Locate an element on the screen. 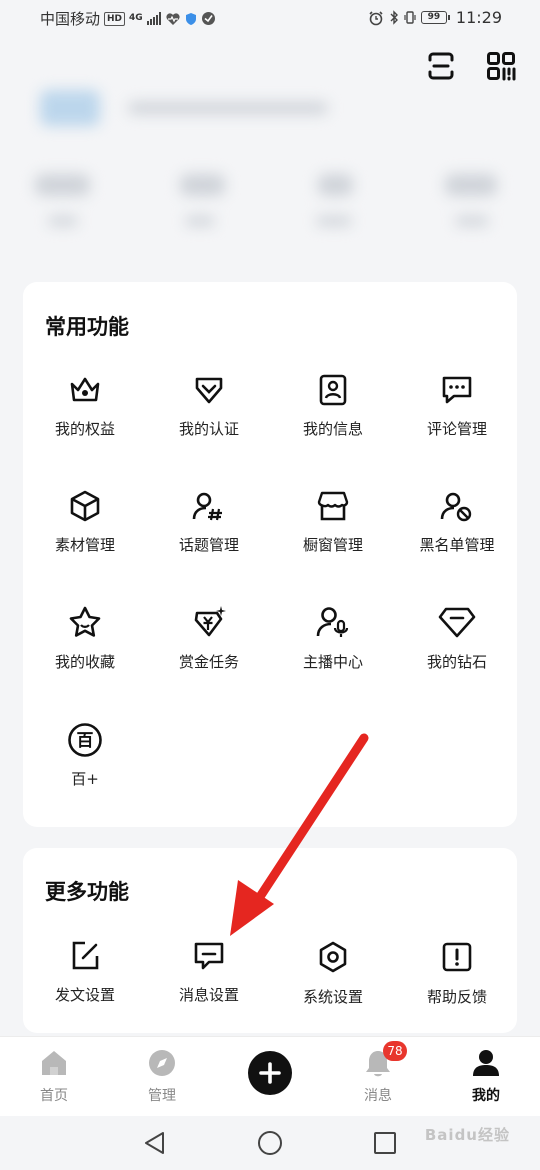 This screenshot has height=1170, width=540. my-favorites-item: 我的收藏 is located at coordinates (85, 650).